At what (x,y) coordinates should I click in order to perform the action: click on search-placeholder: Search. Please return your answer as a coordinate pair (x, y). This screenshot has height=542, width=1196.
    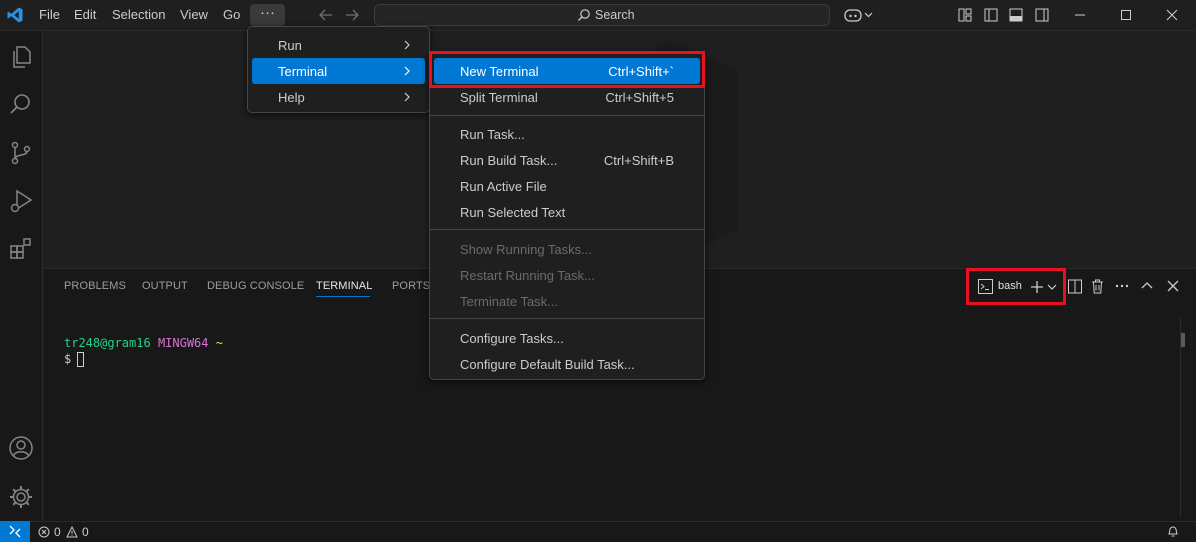
    Looking at the image, I should click on (615, 15).